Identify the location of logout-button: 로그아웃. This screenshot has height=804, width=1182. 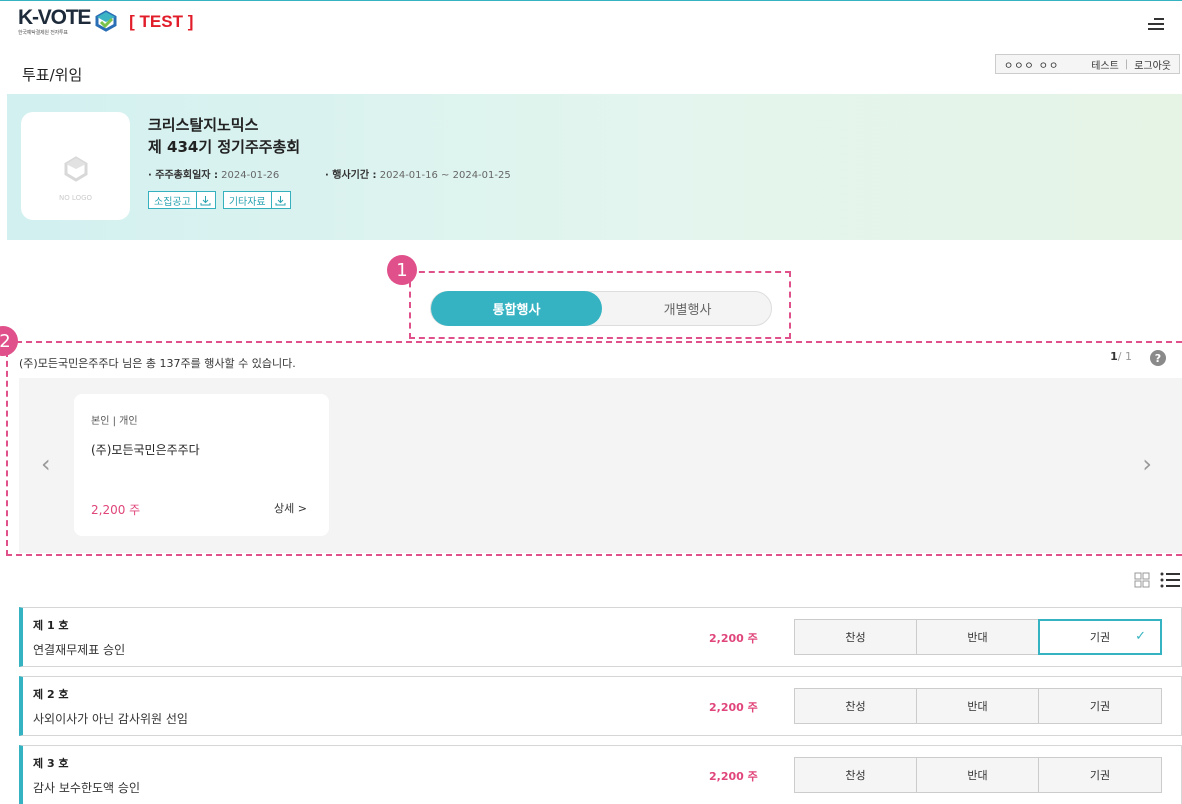
(1152, 64).